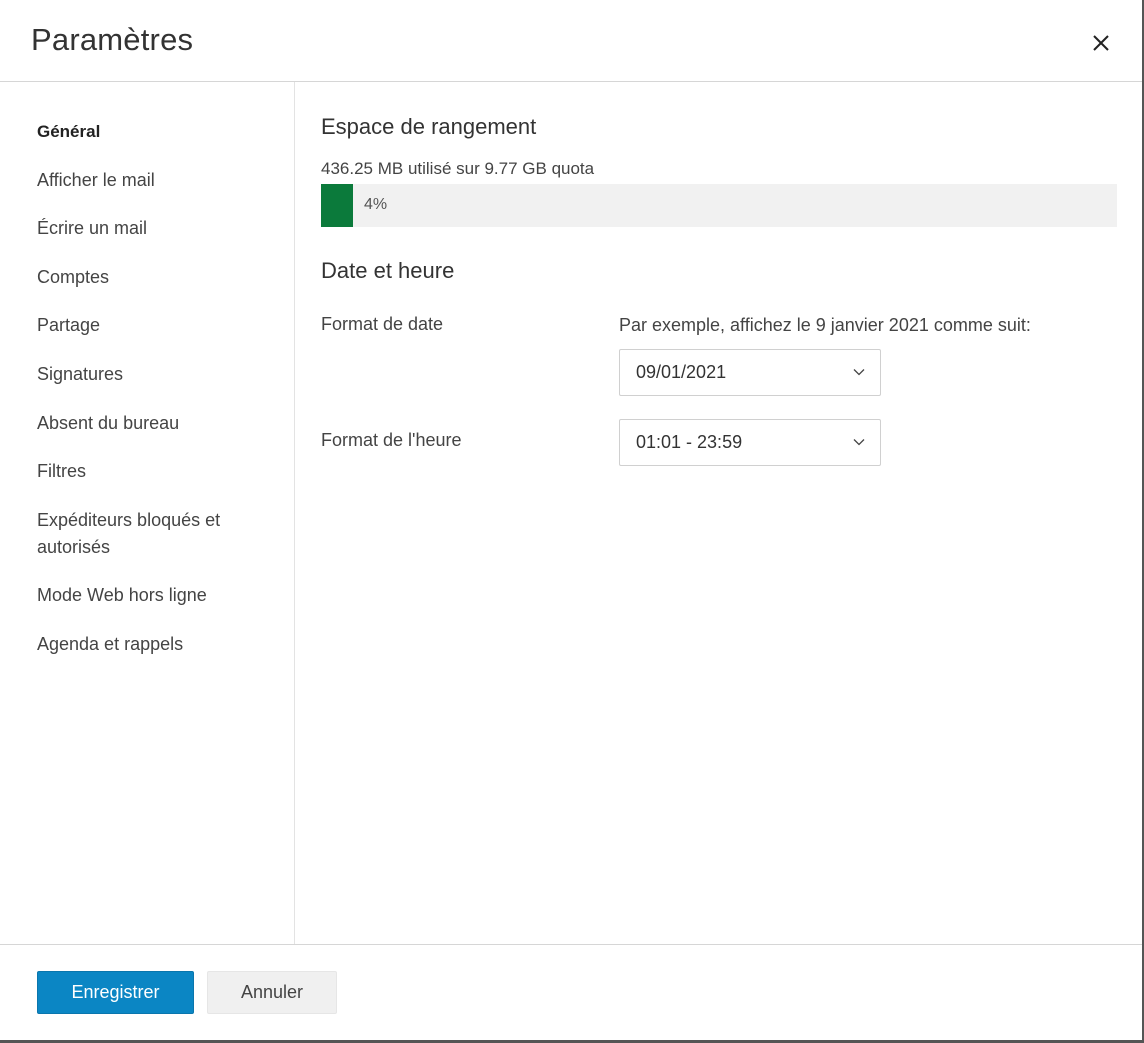 The width and height of the screenshot is (1144, 1043). I want to click on date-format-value: 09/01/2021, so click(681, 372).